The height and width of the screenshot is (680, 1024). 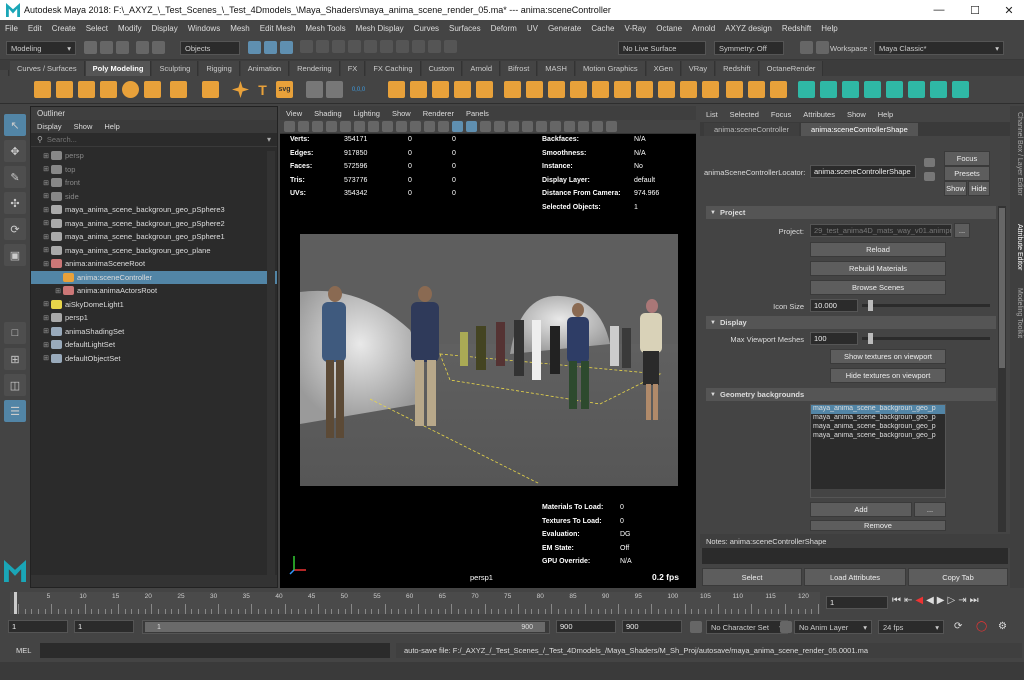 What do you see at coordinates (306, 46) in the screenshot?
I see `snap-grid-icon` at bounding box center [306, 46].